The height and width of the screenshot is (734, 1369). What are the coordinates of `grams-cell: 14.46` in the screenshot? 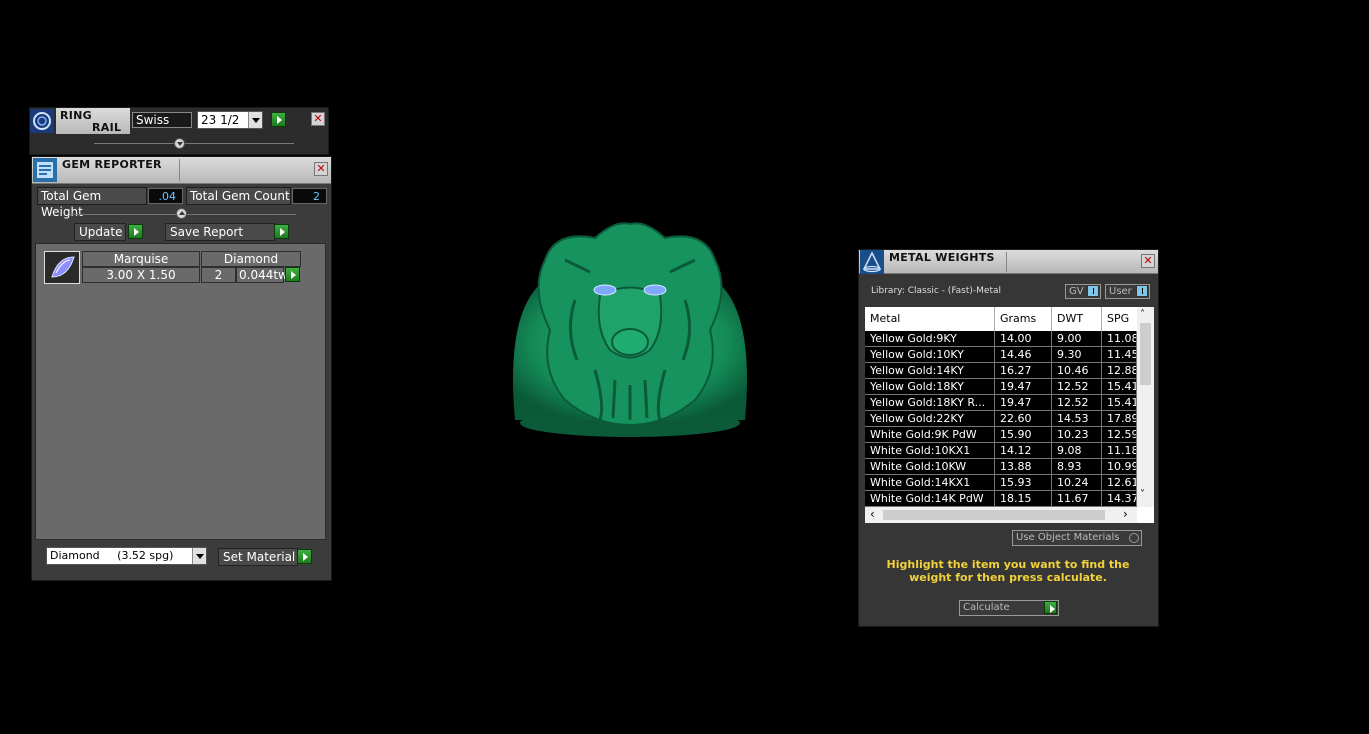 It's located at (1023, 355).